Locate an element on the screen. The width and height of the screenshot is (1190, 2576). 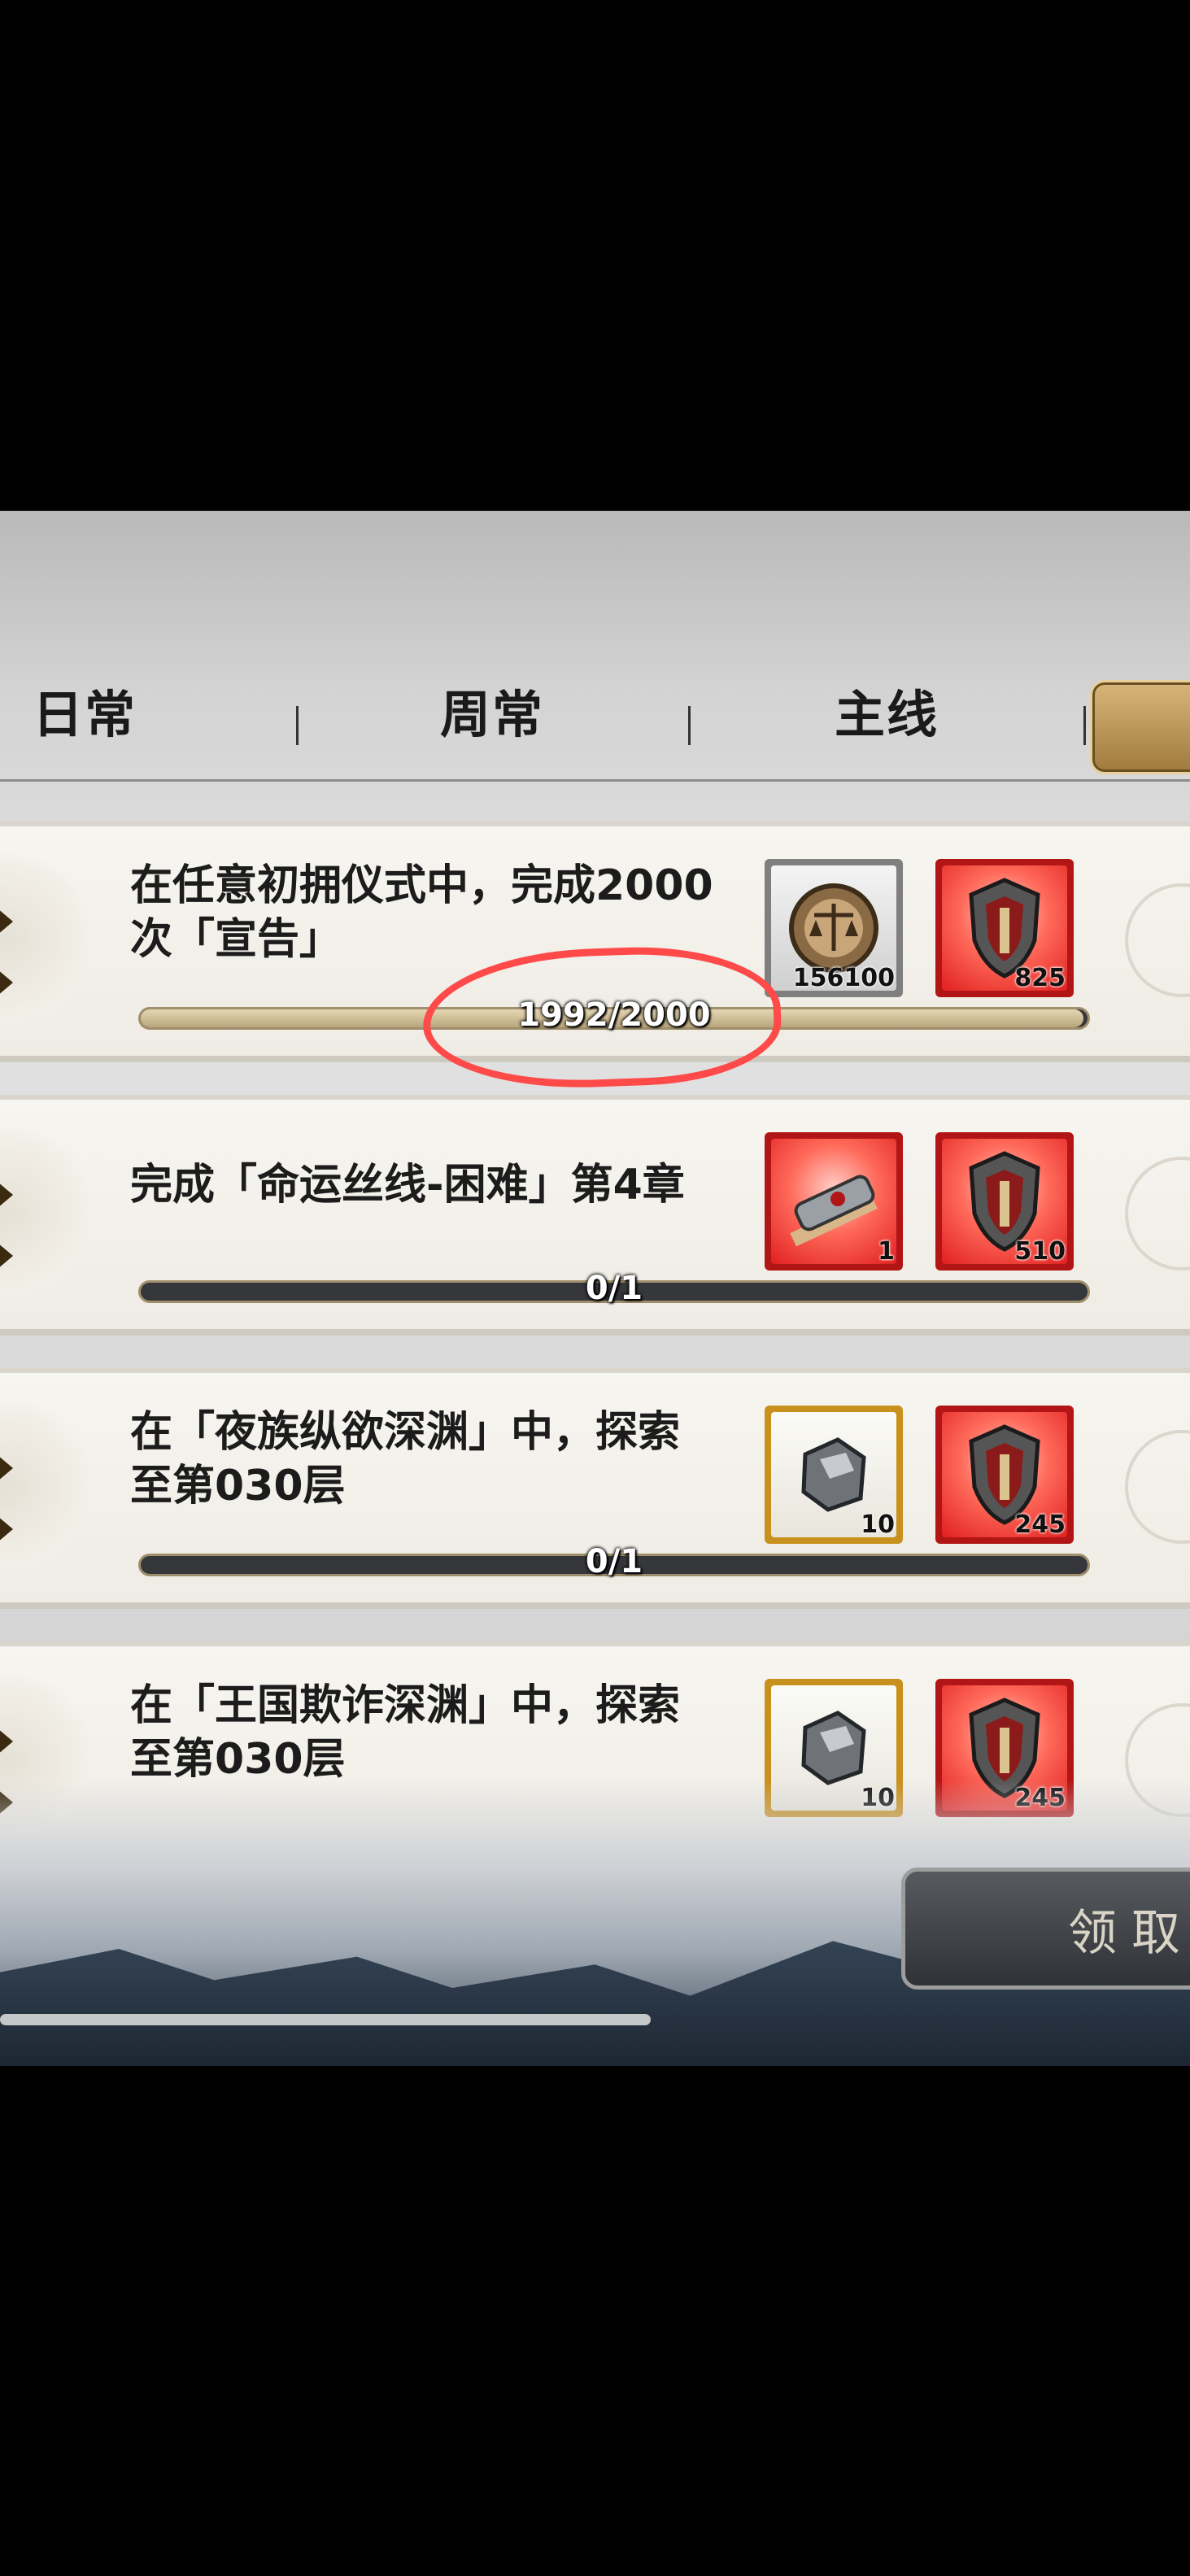
task-card: 完成「命运丝线-困难」第4章 1 510 0/1 is located at coordinates (595, 1215).